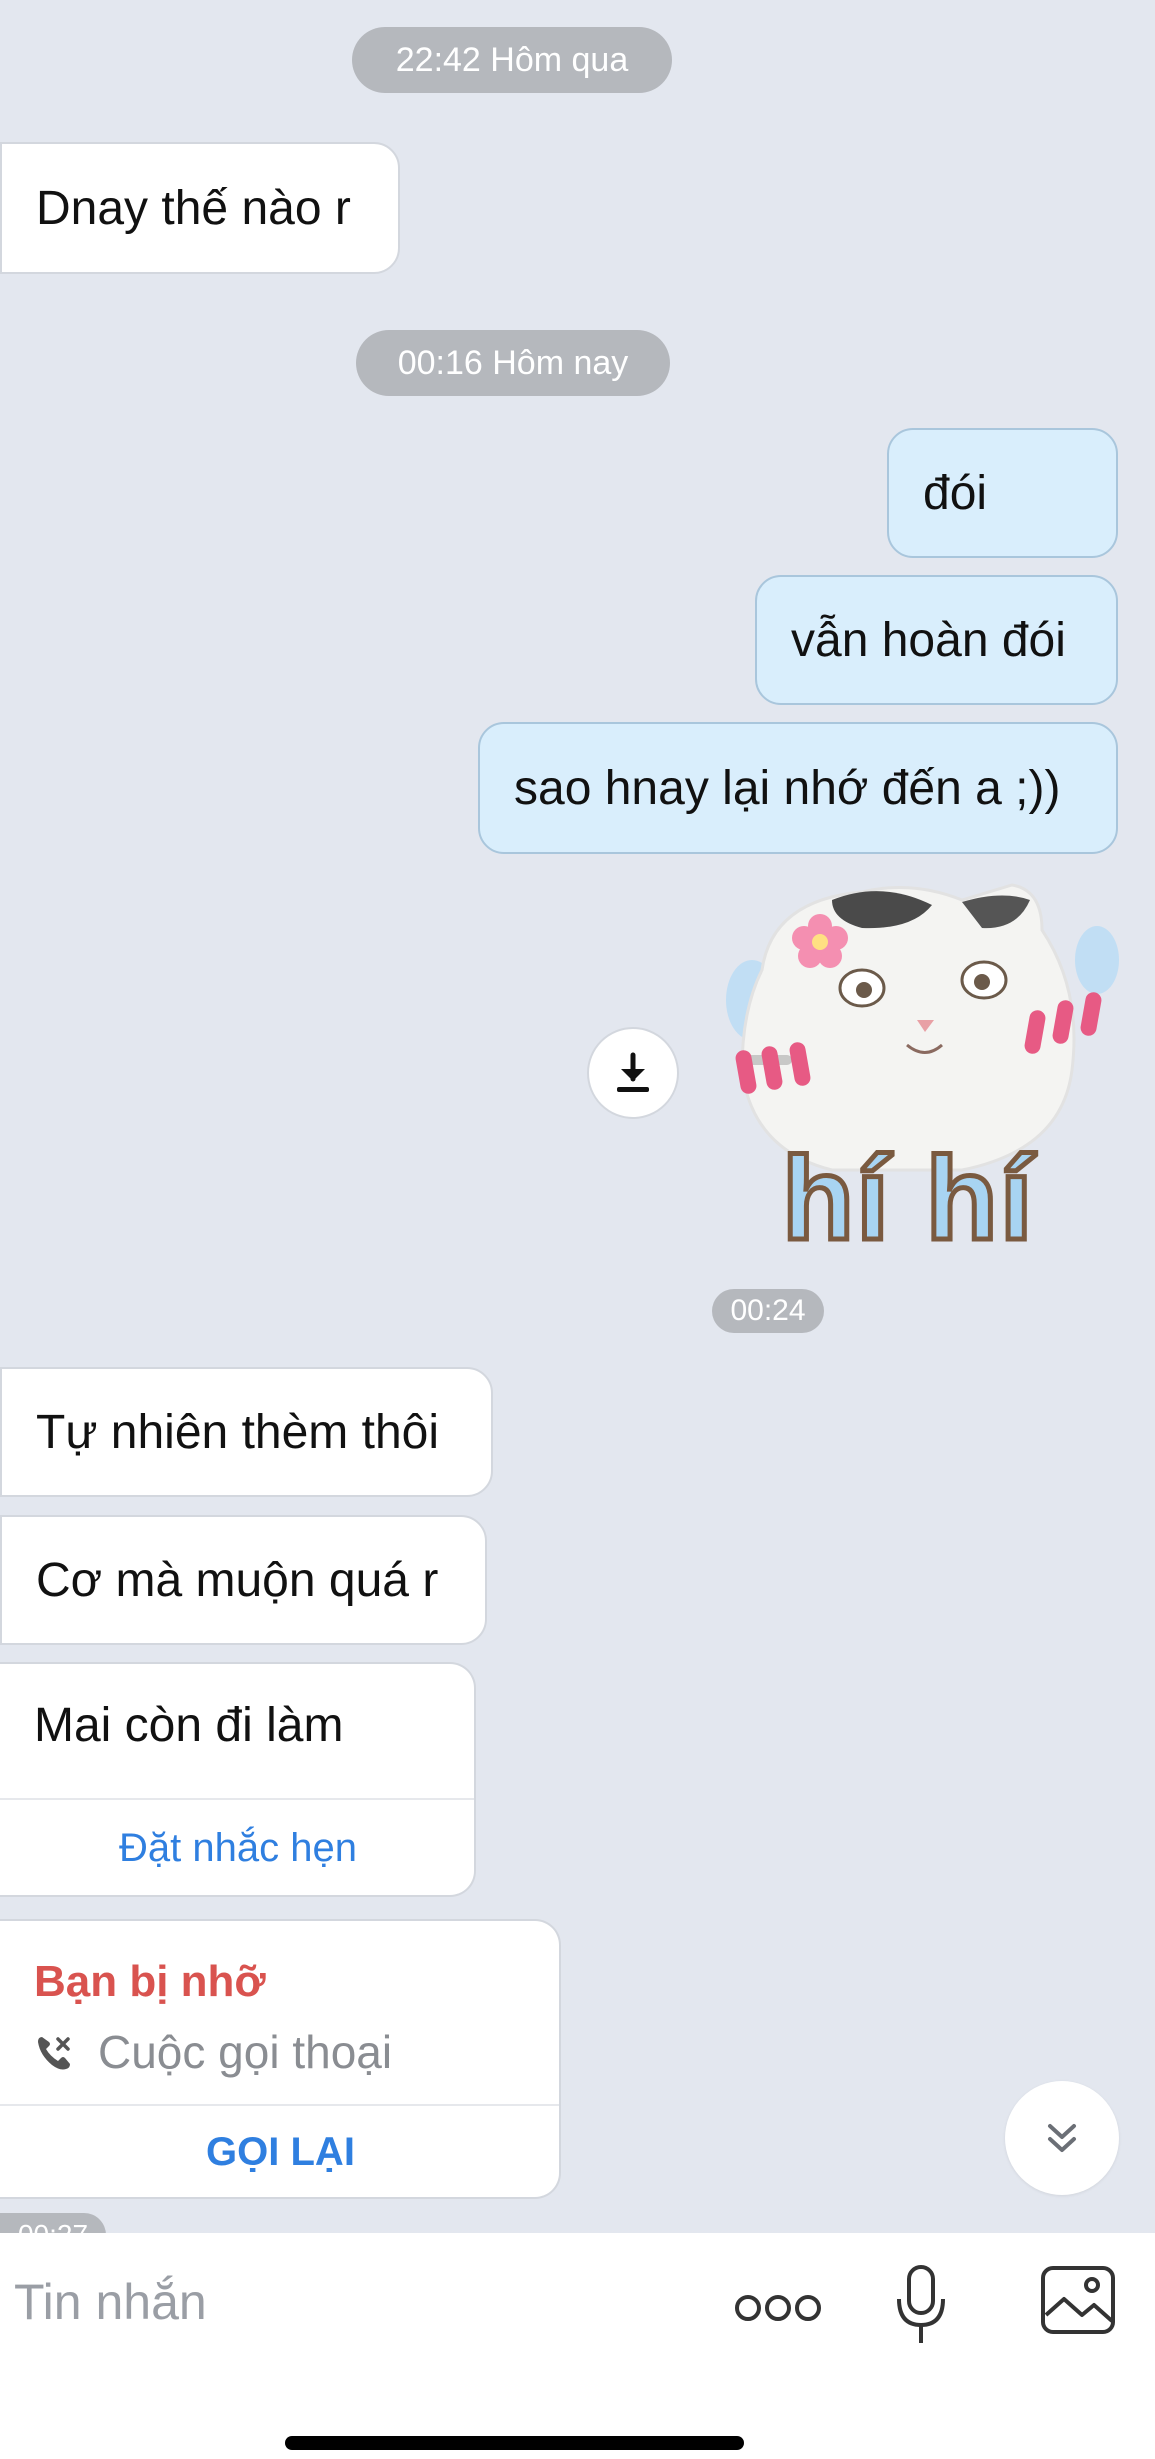 The image size is (1155, 2459). What do you see at coordinates (193, 208) in the screenshot?
I see `message-text: Dnay thế nào r` at bounding box center [193, 208].